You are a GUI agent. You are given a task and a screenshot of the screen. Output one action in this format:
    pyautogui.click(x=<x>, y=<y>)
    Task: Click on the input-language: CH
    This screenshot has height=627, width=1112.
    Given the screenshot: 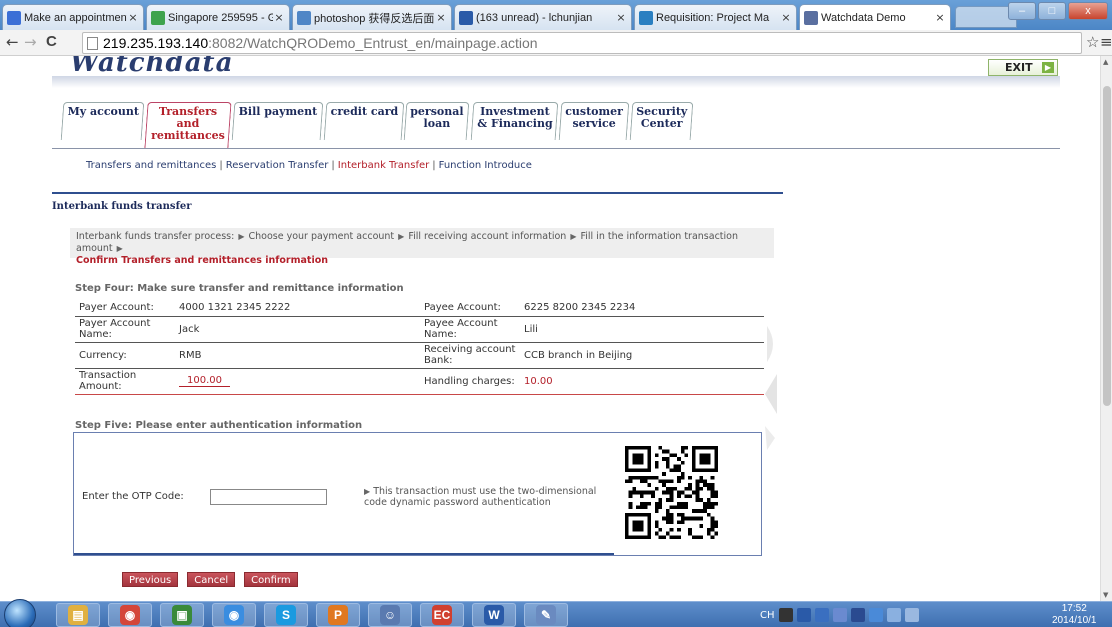 What is the action you would take?
    pyautogui.click(x=767, y=615)
    